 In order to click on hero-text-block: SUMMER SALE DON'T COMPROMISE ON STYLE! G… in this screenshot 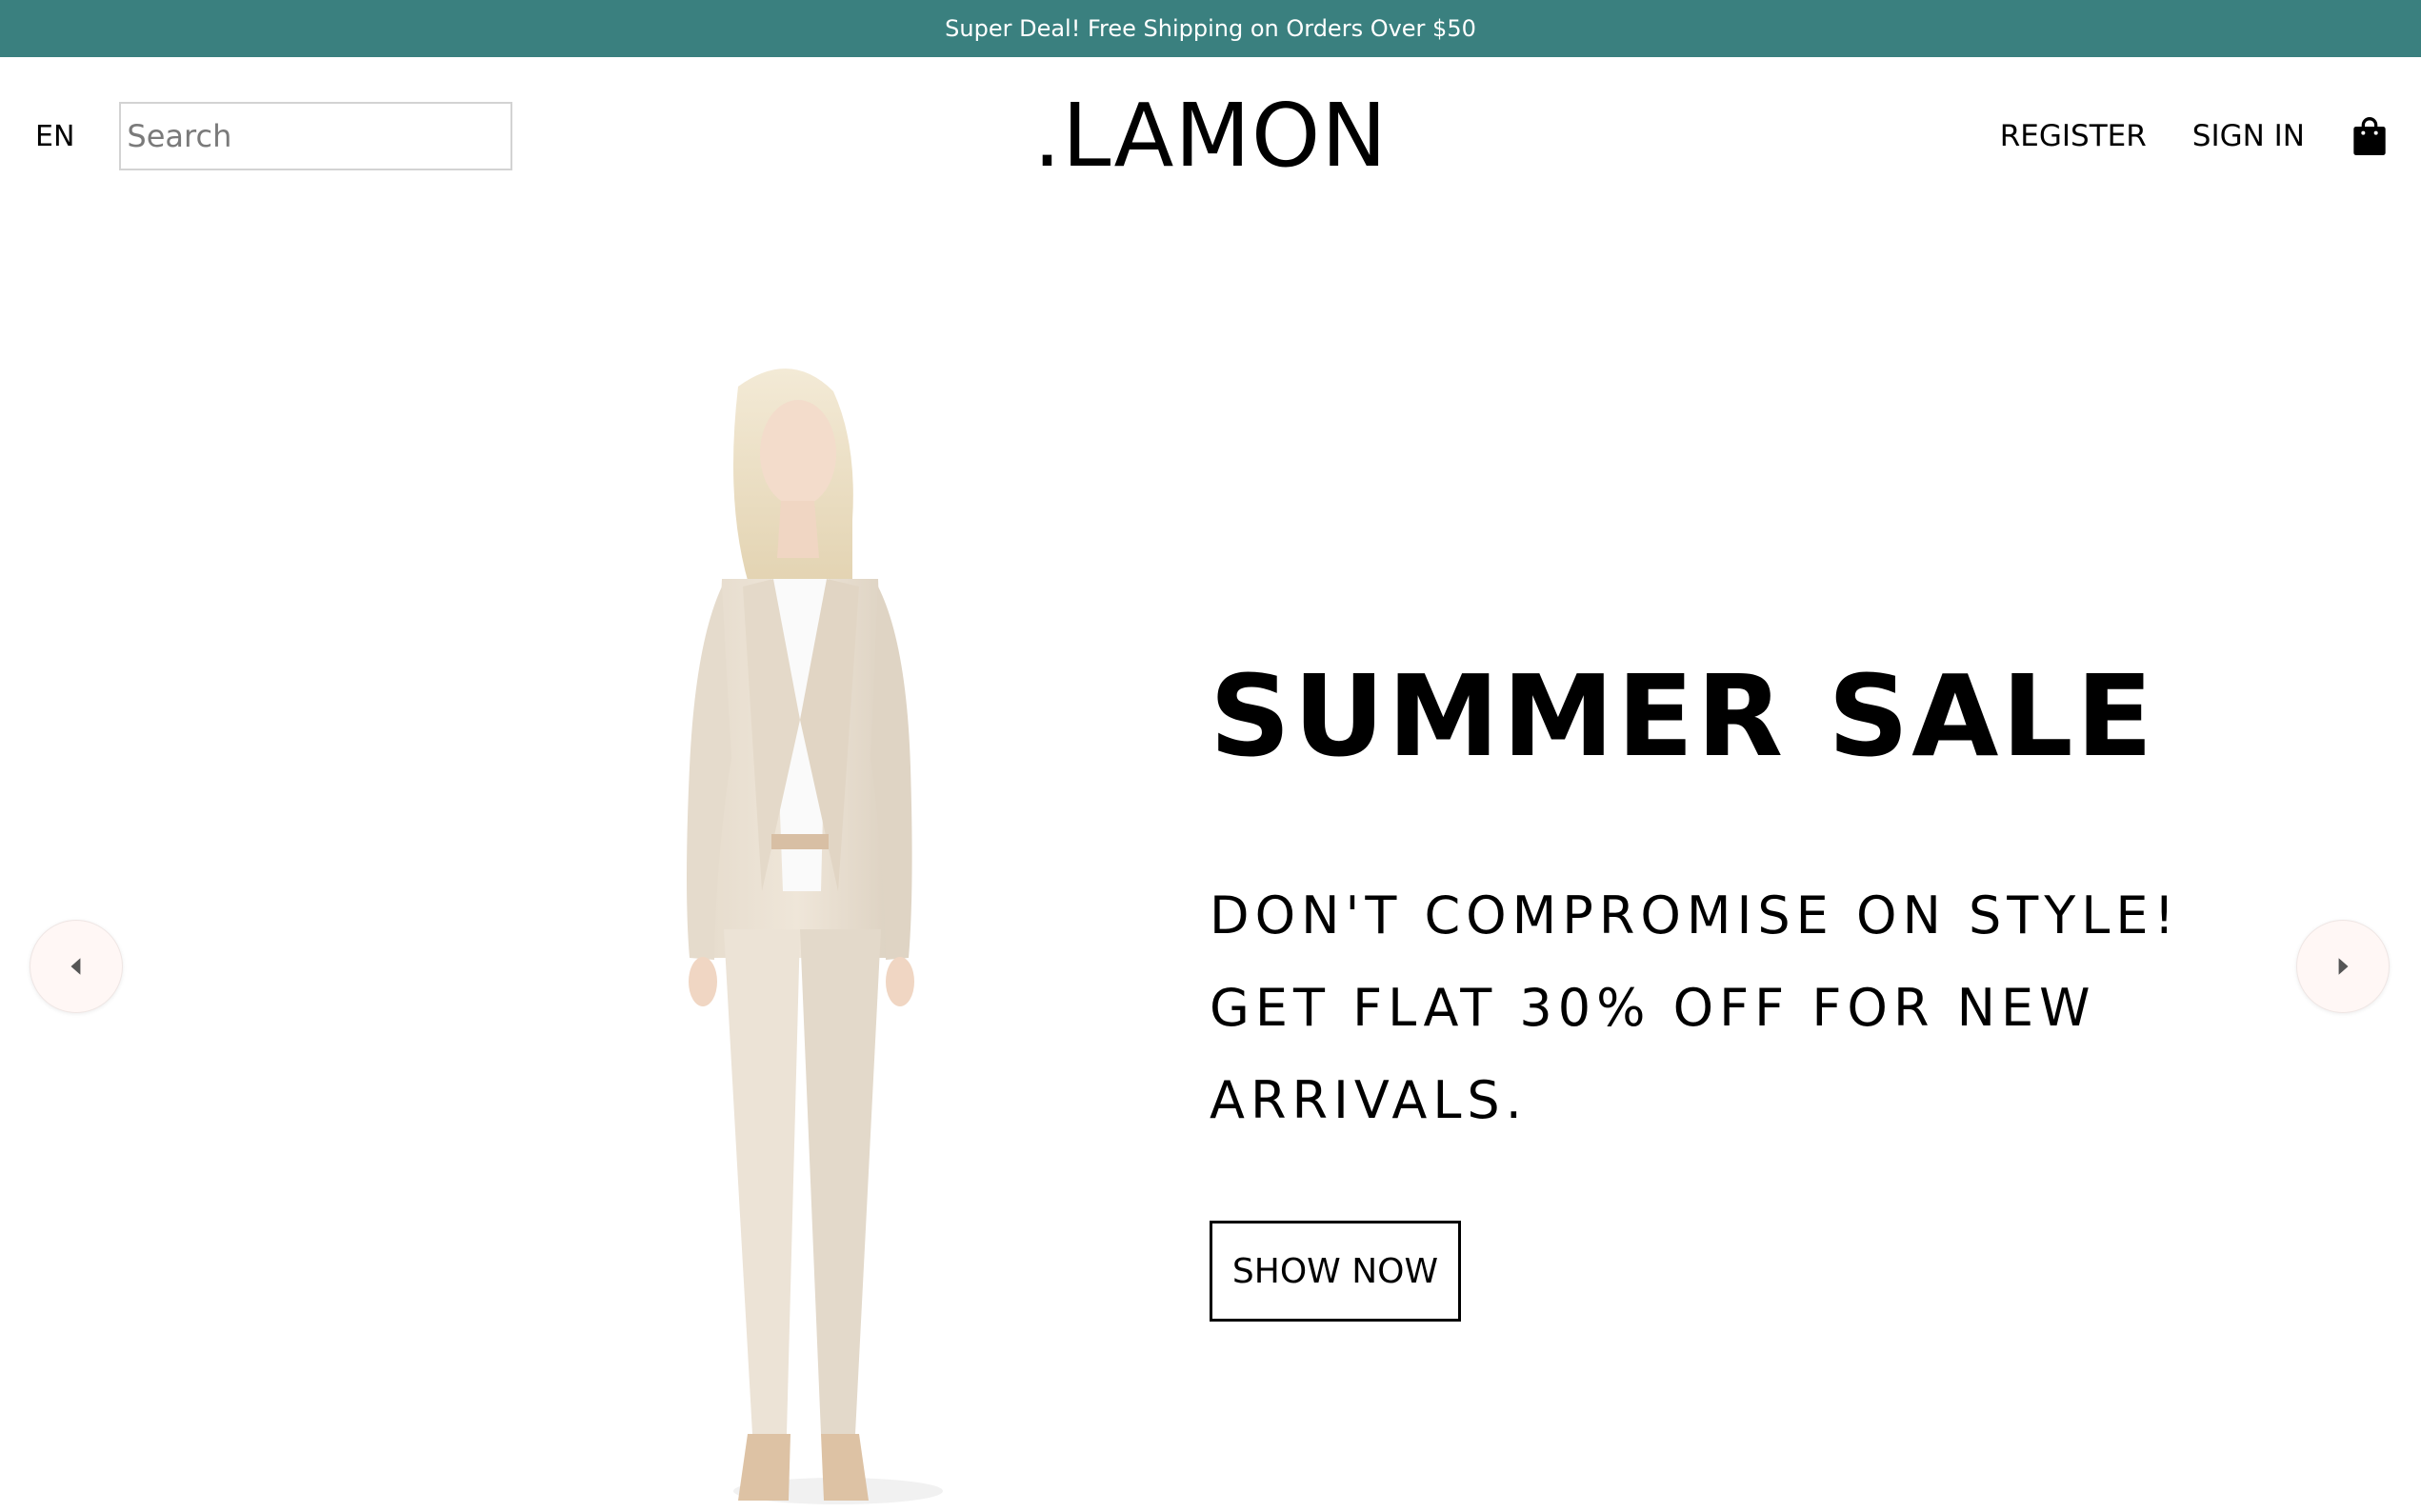, I will do `click(1733, 897)`.